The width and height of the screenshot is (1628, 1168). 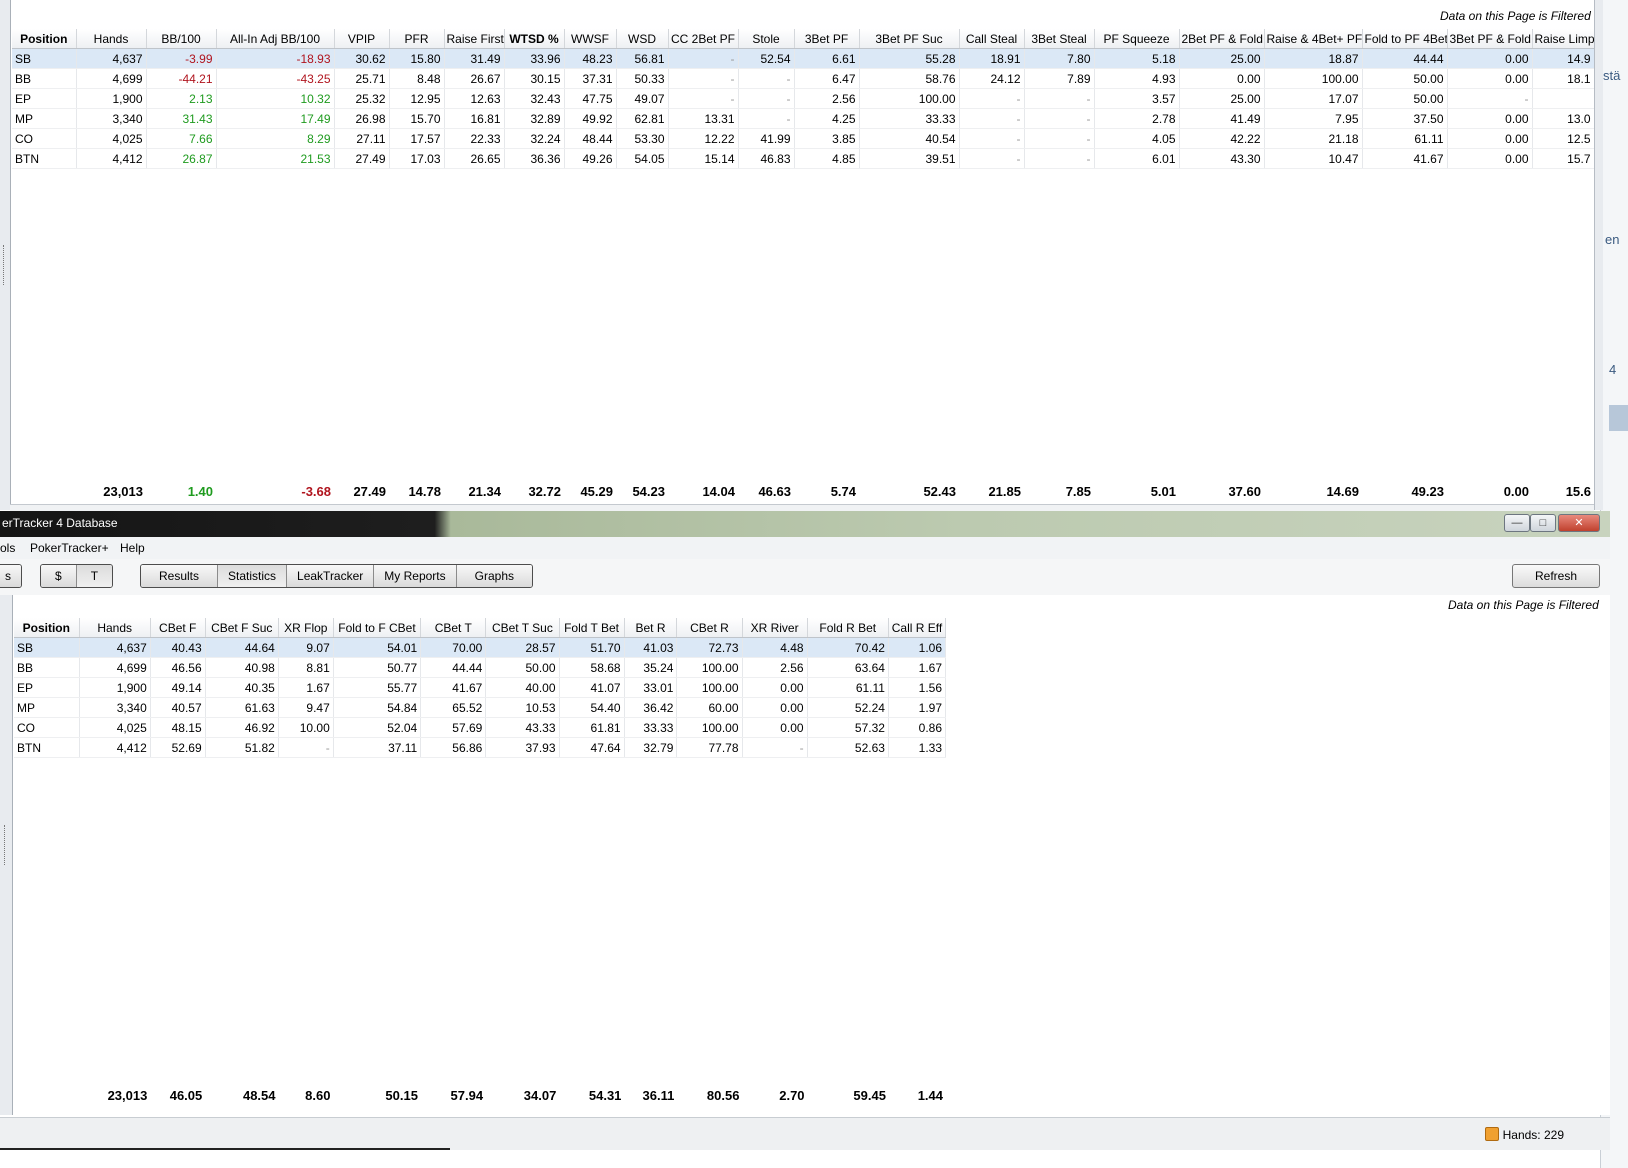 What do you see at coordinates (132, 548) in the screenshot?
I see `menu-help: Help` at bounding box center [132, 548].